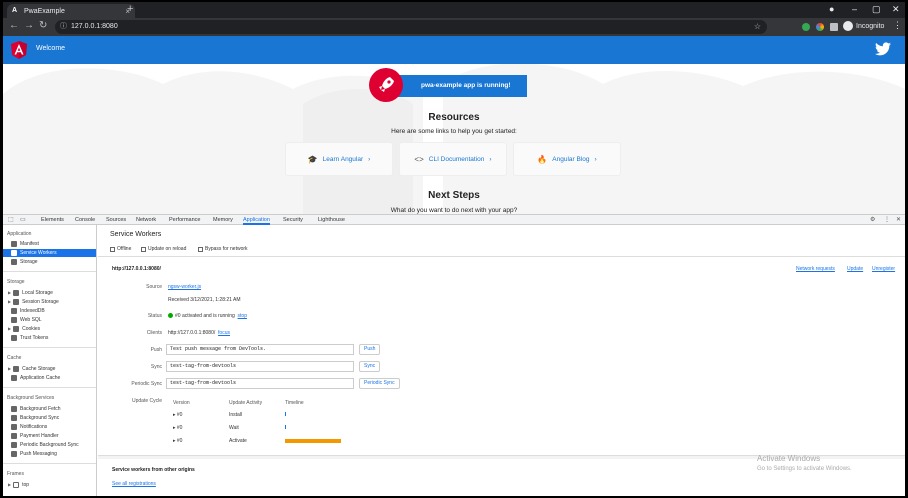  I want to click on bookmark-star-icon: ☆, so click(757, 27).